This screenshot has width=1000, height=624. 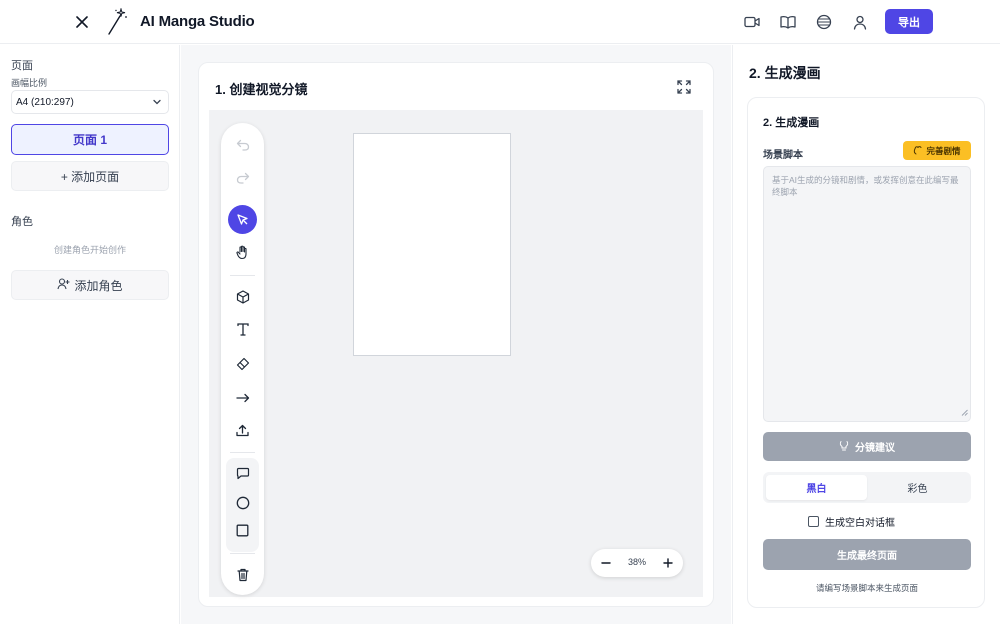 I want to click on color-mode-toggle: 黑白 彩色, so click(x=867, y=487).